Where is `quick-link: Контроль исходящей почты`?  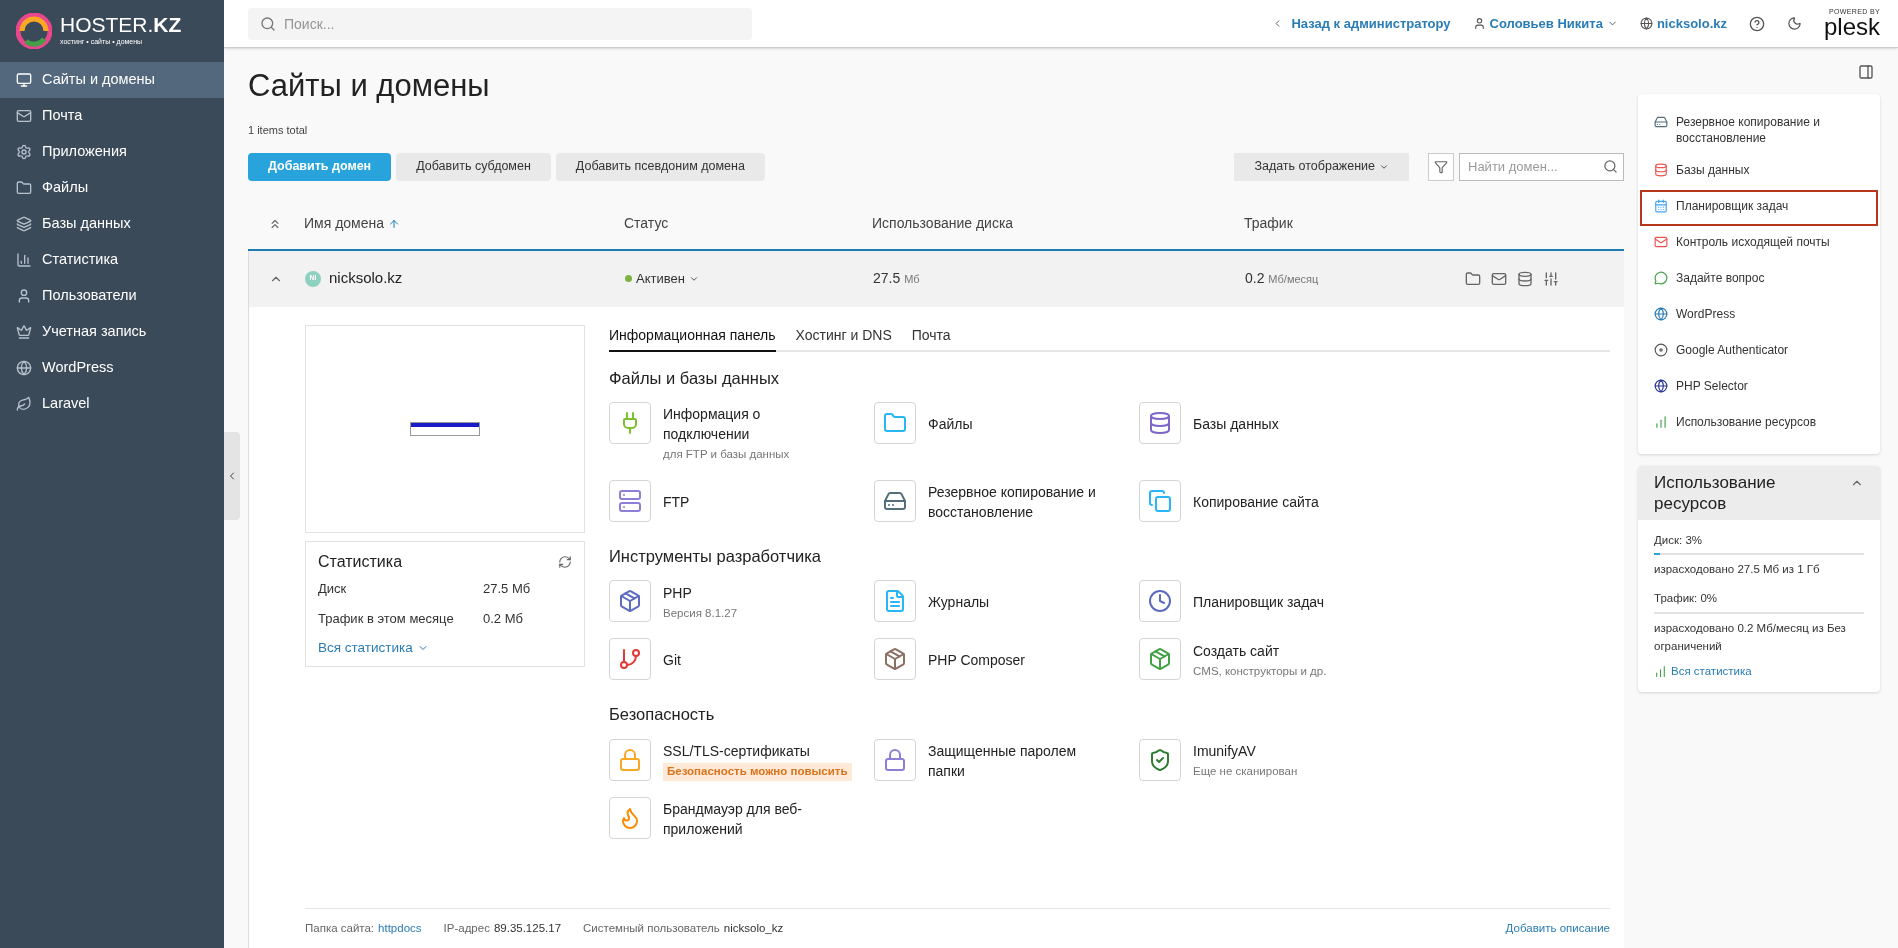
quick-link: Контроль исходящей почты is located at coordinates (1759, 244).